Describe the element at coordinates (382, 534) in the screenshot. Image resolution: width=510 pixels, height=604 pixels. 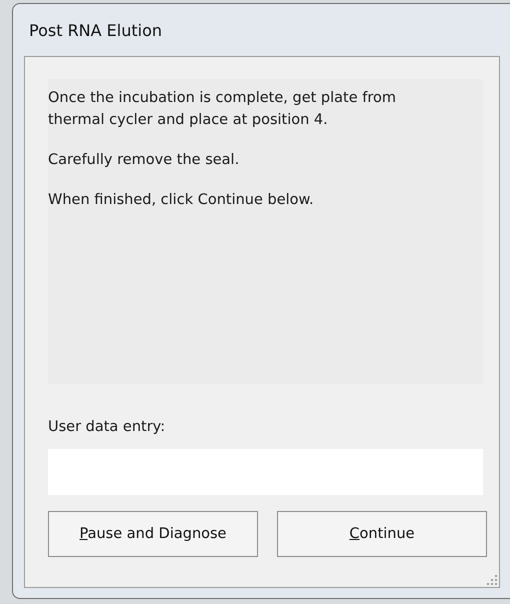
I see `dialog-button: Continue` at that location.